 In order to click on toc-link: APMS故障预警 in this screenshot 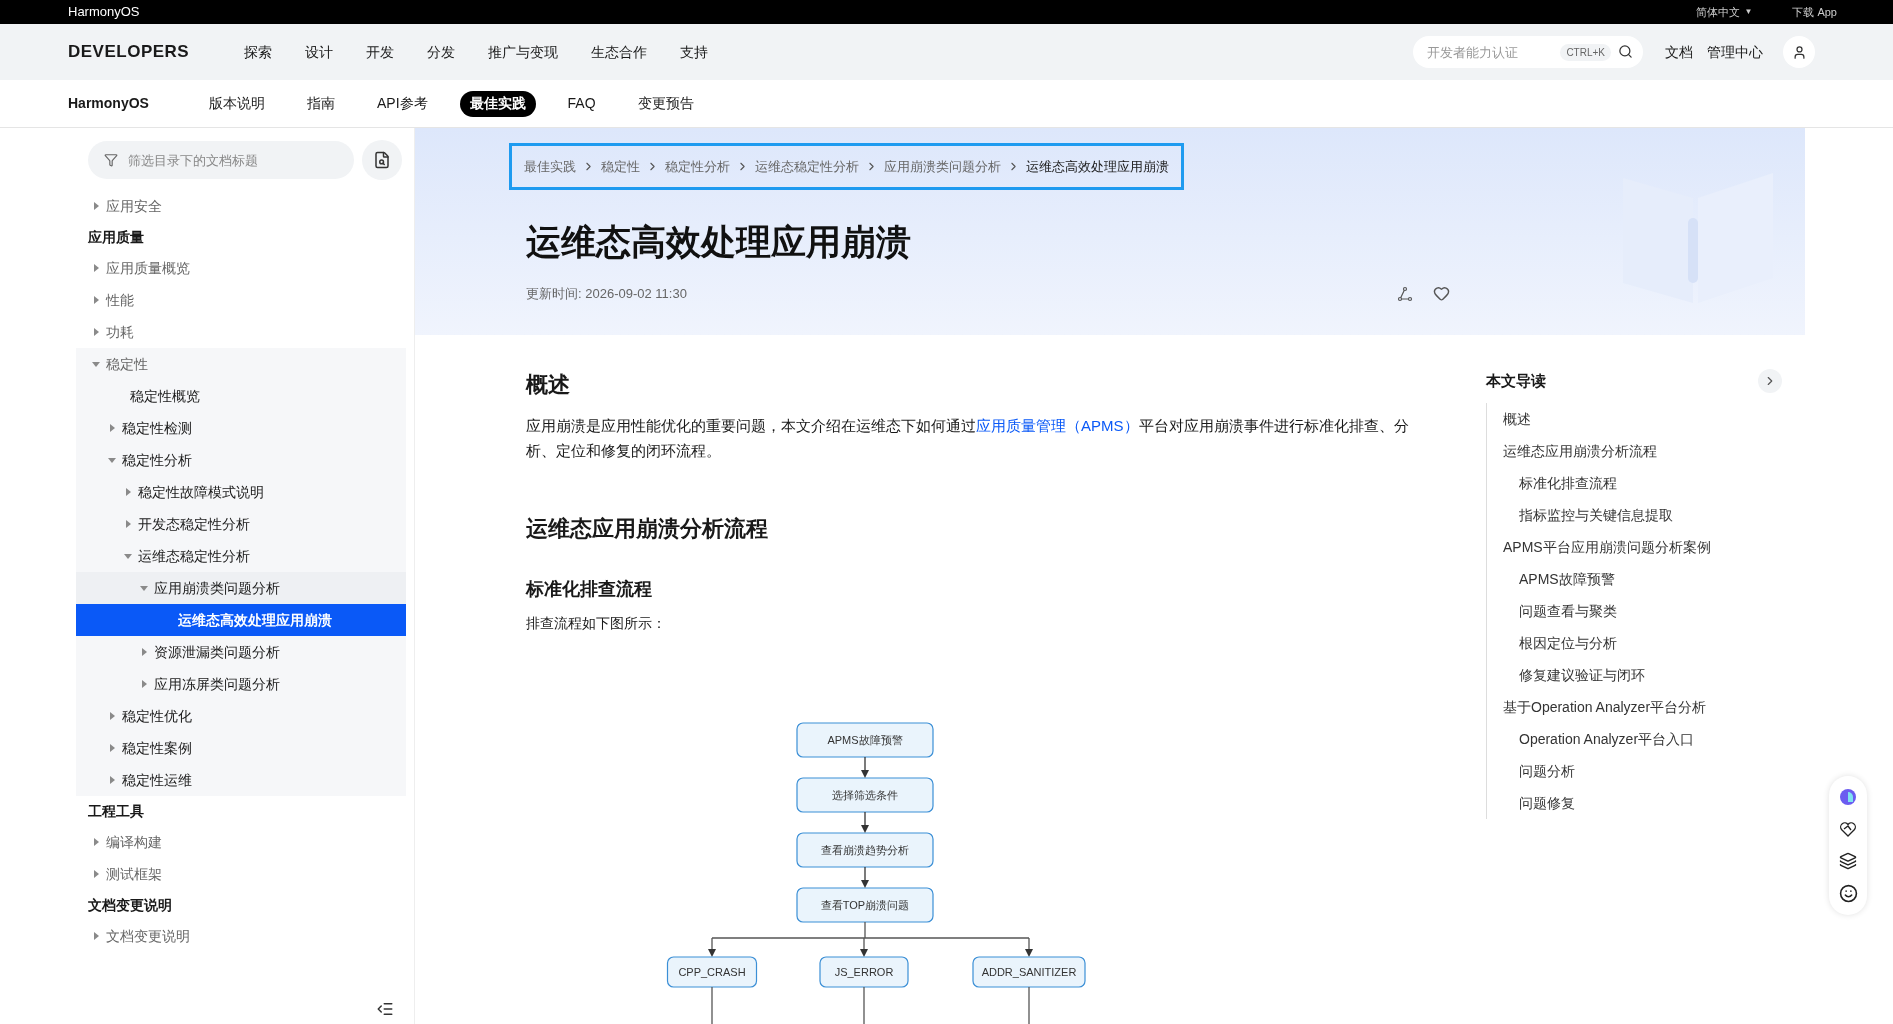, I will do `click(1567, 579)`.